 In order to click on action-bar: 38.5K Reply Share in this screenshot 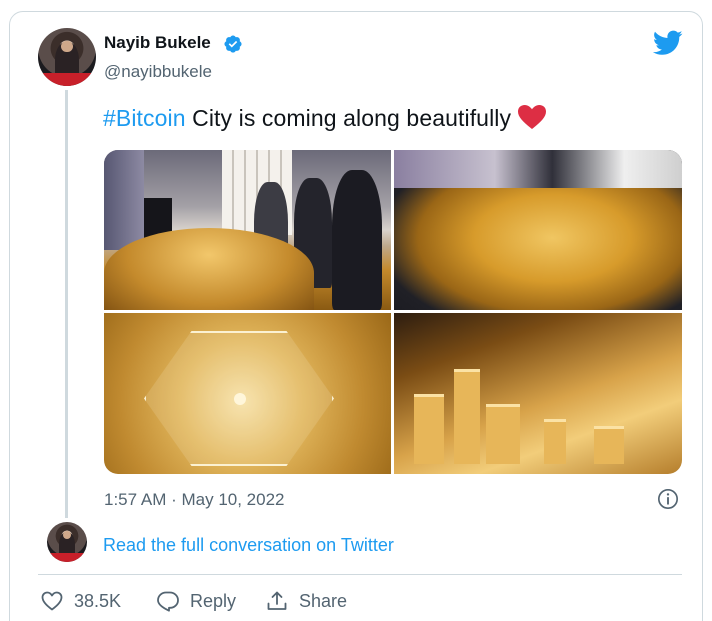, I will do `click(338, 601)`.